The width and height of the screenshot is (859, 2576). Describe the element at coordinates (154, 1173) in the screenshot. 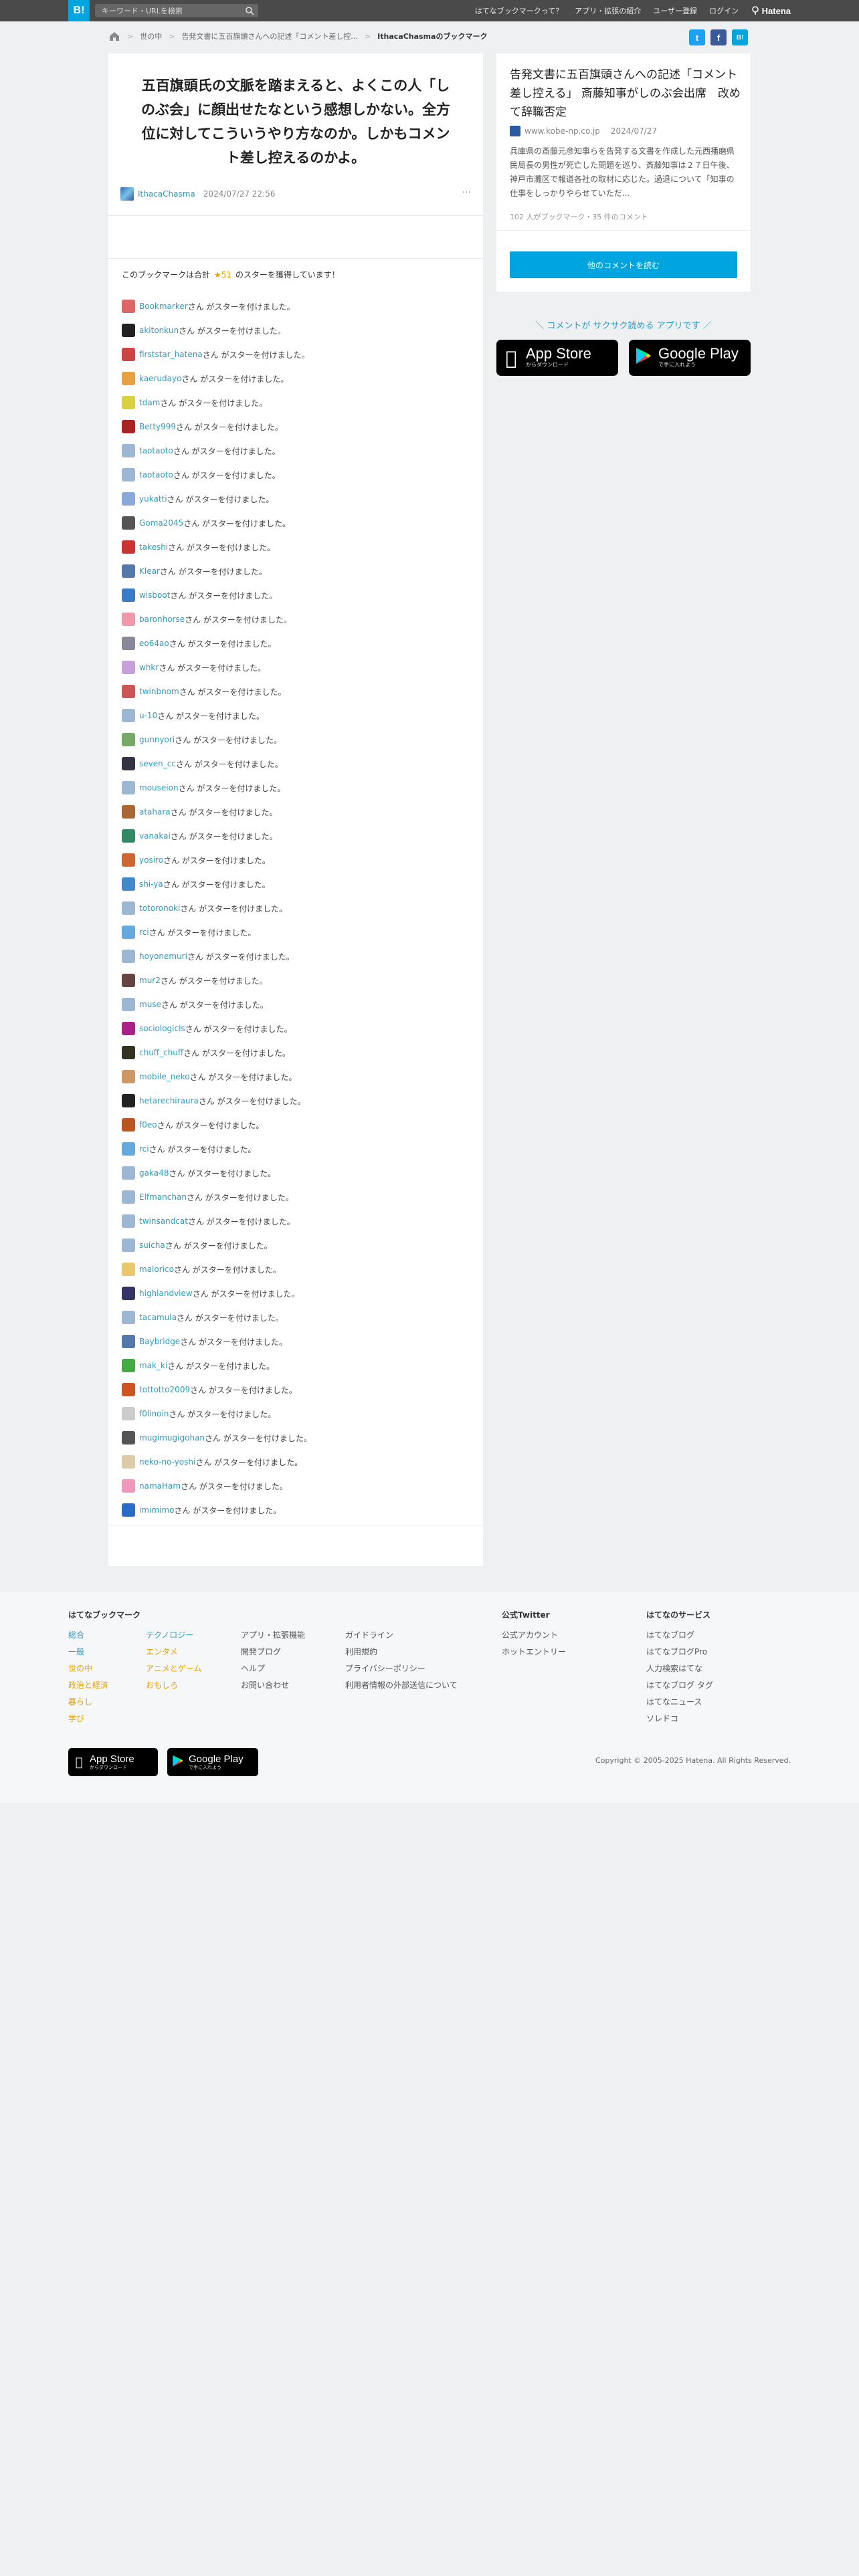

I see `star-user-link: gaka48` at that location.